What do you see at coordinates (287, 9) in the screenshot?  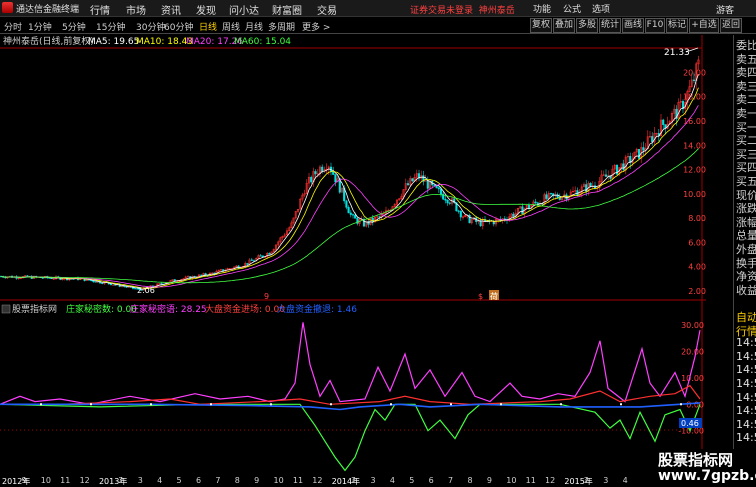 I see `menu-caifuquan: 财富圈` at bounding box center [287, 9].